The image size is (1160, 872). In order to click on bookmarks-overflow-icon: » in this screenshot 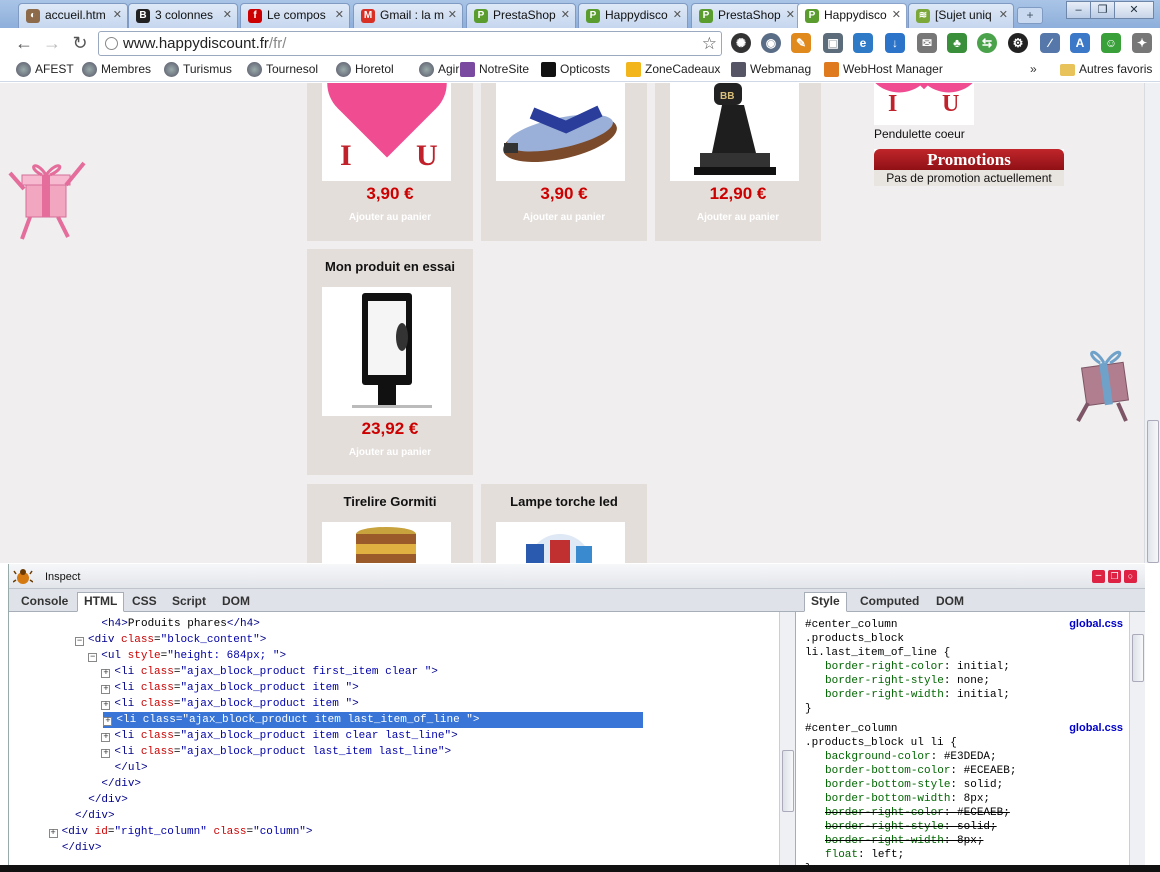, I will do `click(1033, 69)`.